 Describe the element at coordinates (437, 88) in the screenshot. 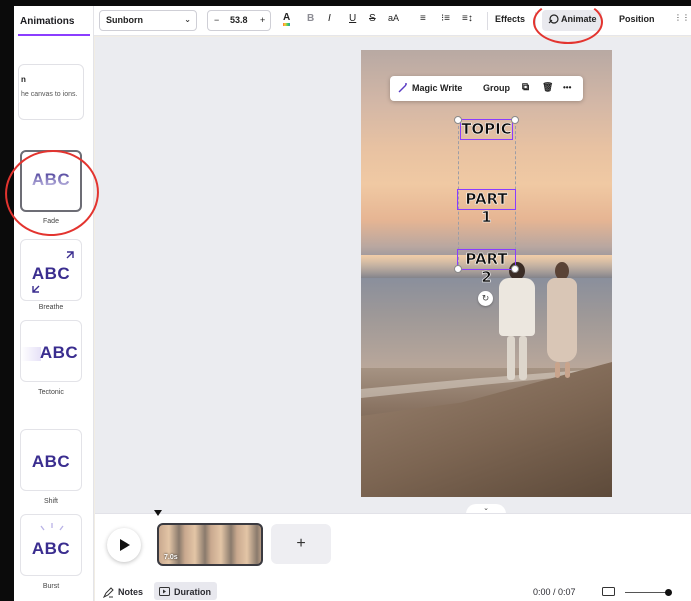

I see `magic-write-button: Magic Write` at that location.